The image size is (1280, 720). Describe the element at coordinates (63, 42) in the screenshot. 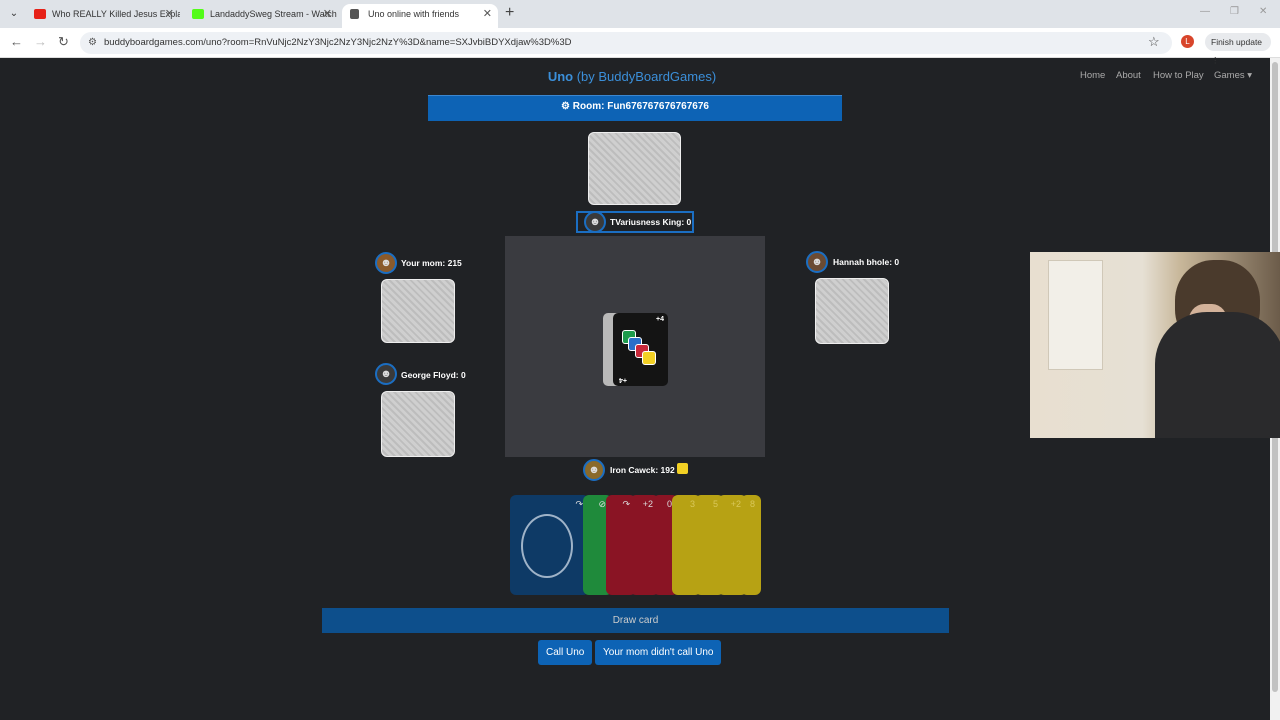

I see `reload-icon: ↻` at that location.